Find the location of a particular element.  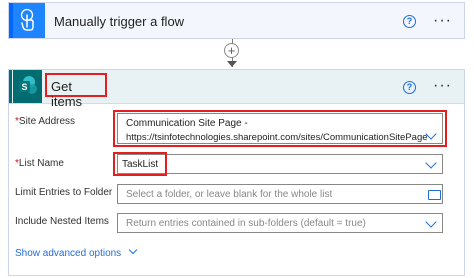

action-title: Get items is located at coordinates (78, 94).